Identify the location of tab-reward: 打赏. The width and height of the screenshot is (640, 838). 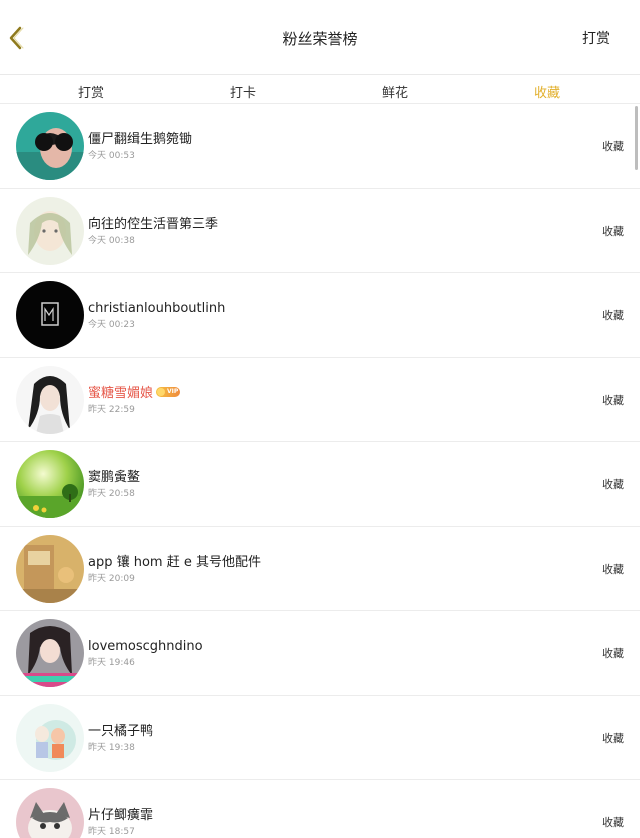
(91, 91).